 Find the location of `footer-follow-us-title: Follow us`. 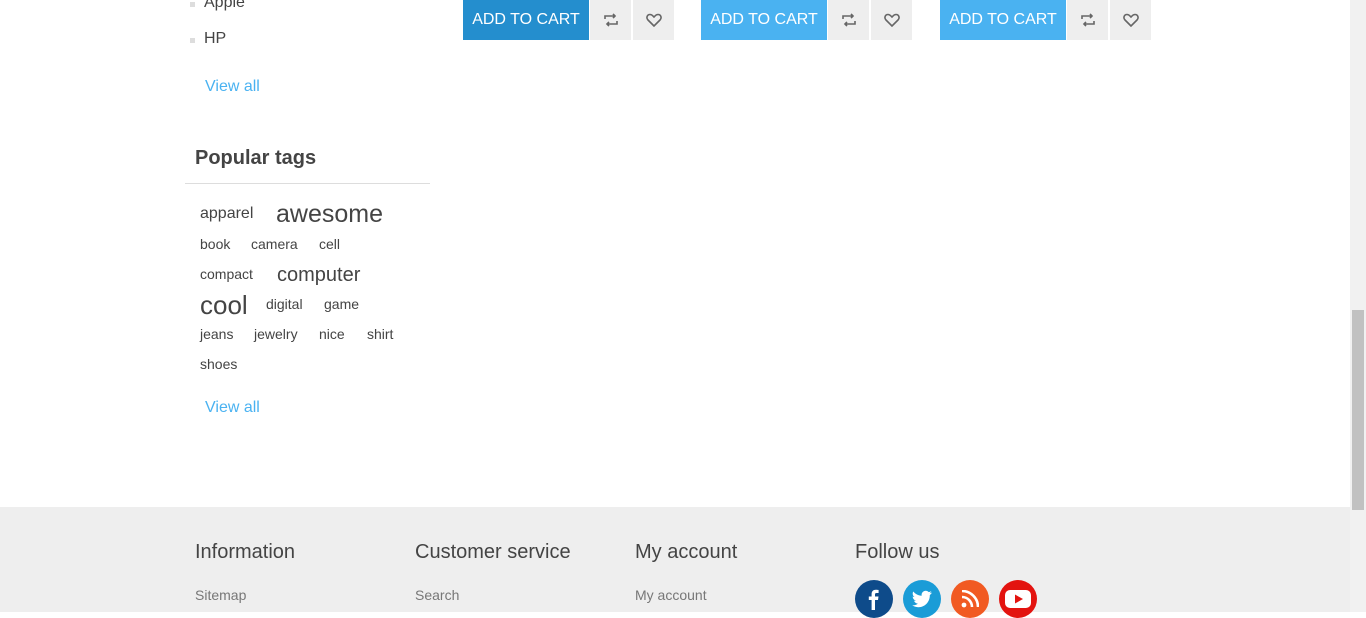

footer-follow-us-title: Follow us is located at coordinates (897, 552).